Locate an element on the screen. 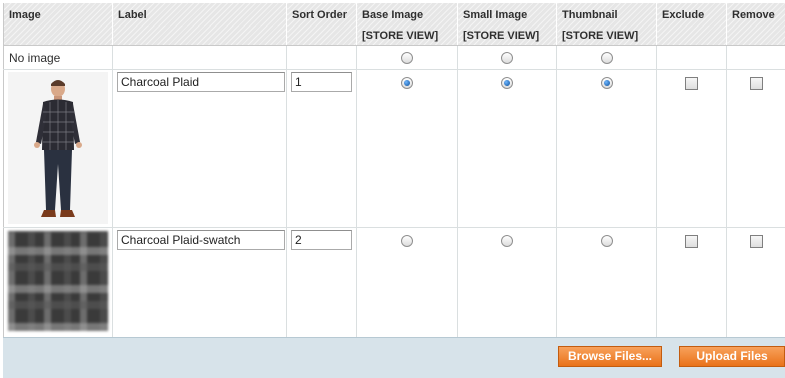 This screenshot has height=378, width=785. scope-label-small-image: [STORE VIEW] is located at coordinates (507, 36).